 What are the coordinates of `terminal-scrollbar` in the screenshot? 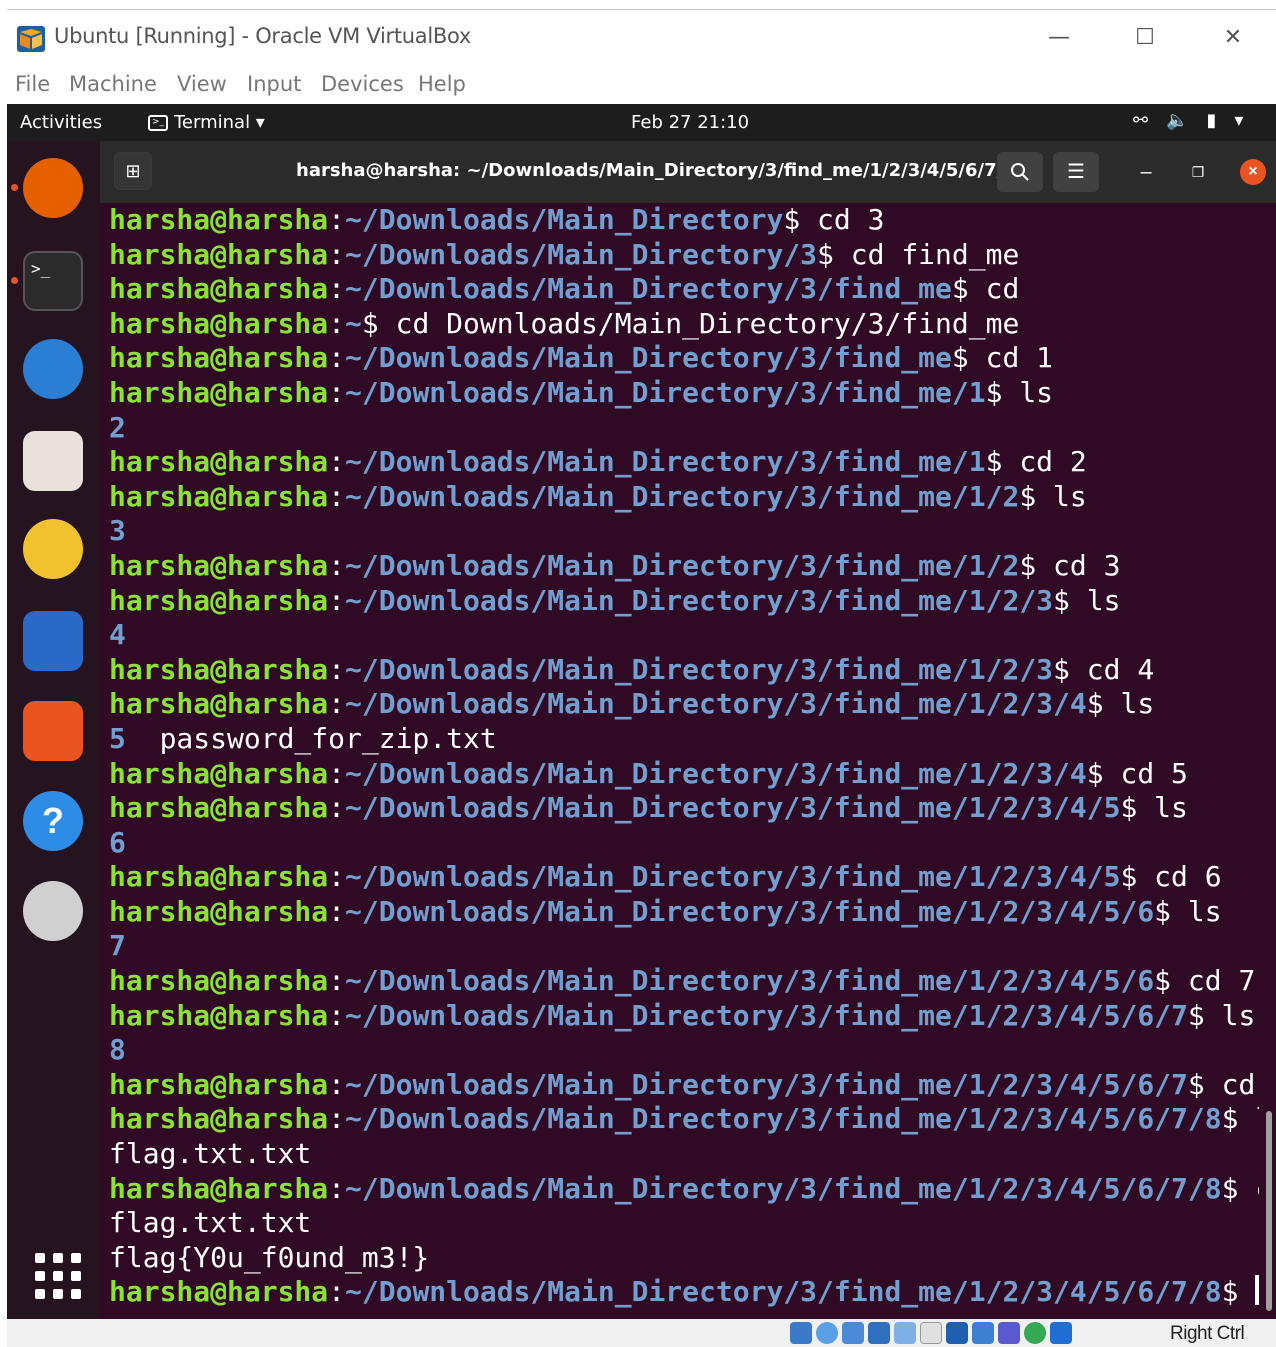 It's located at (1269, 1211).